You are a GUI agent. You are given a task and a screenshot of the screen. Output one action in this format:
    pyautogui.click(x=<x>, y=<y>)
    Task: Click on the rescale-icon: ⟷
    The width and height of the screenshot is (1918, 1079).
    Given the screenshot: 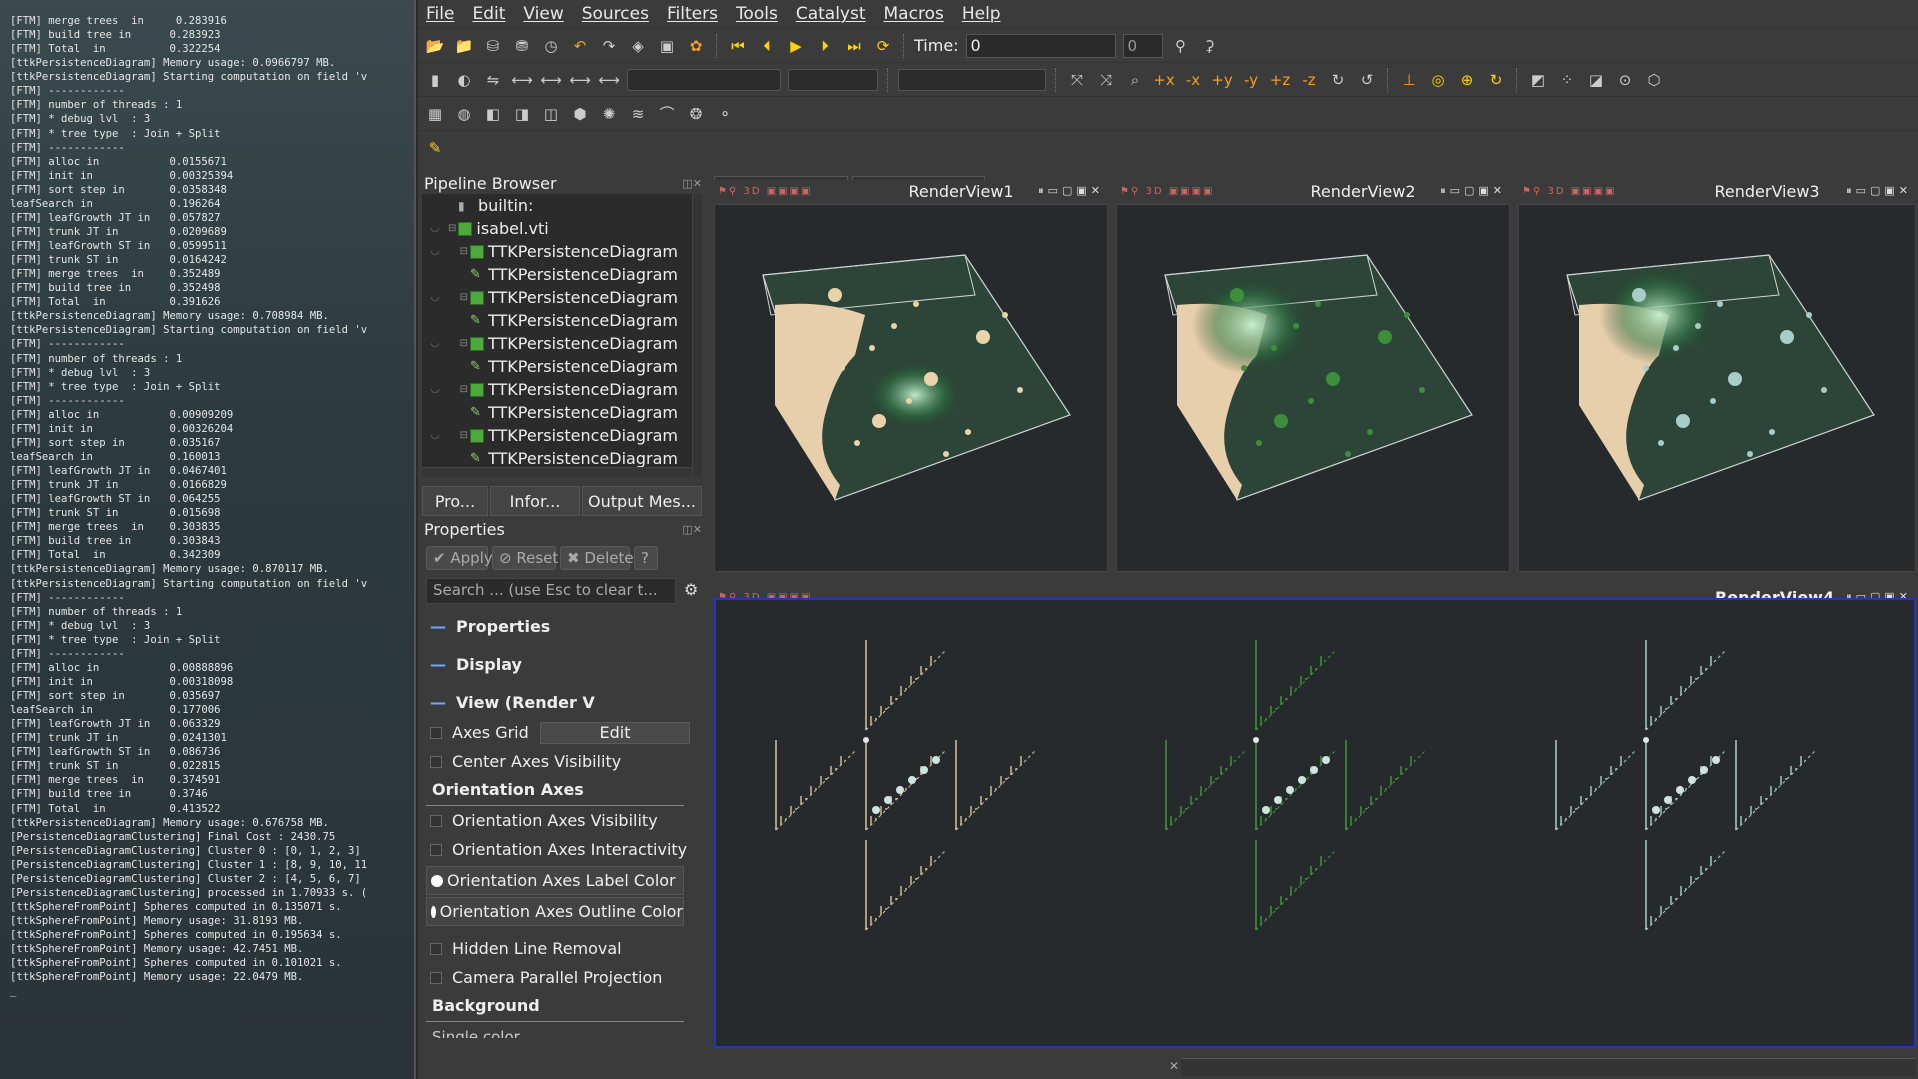 What is the action you would take?
    pyautogui.click(x=522, y=80)
    